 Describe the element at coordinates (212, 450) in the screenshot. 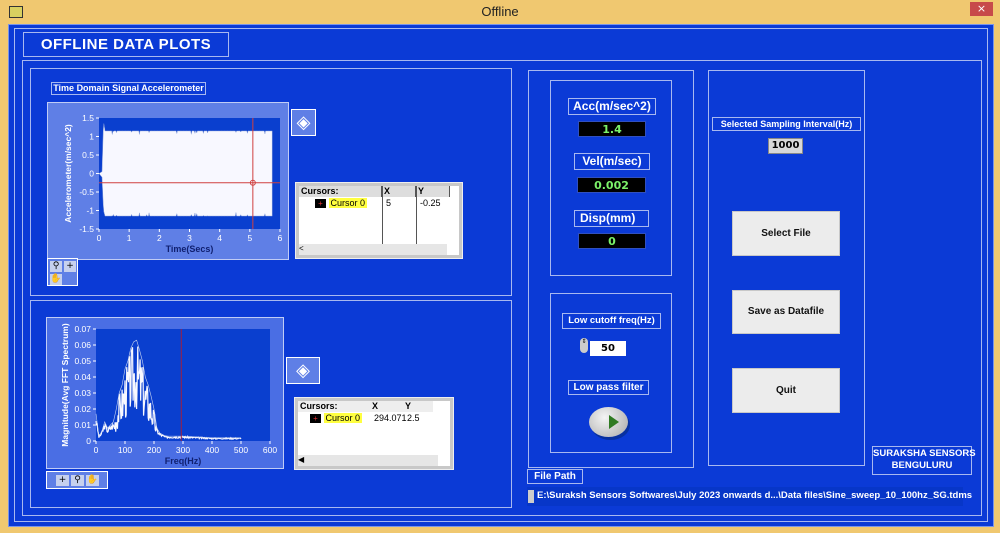

I see `x-tick-label: 400` at that location.